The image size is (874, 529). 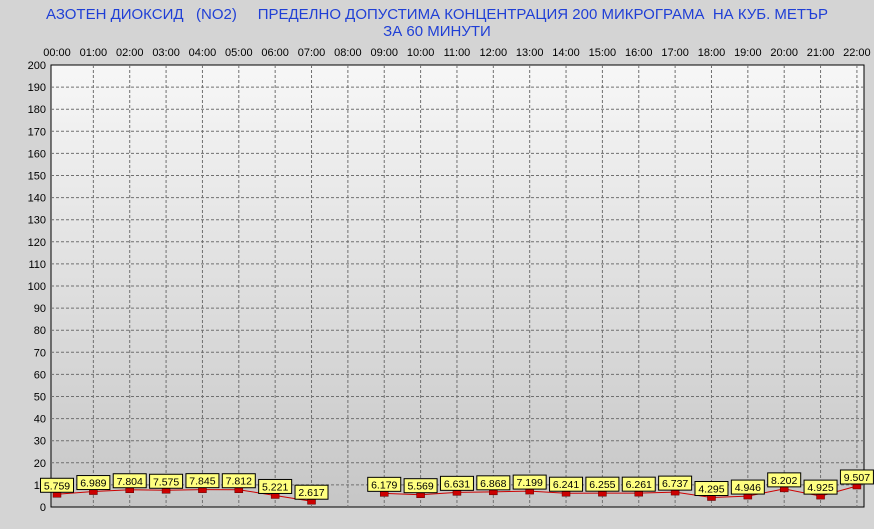 What do you see at coordinates (40, 464) in the screenshot?
I see `y-tick-label: 20` at bounding box center [40, 464].